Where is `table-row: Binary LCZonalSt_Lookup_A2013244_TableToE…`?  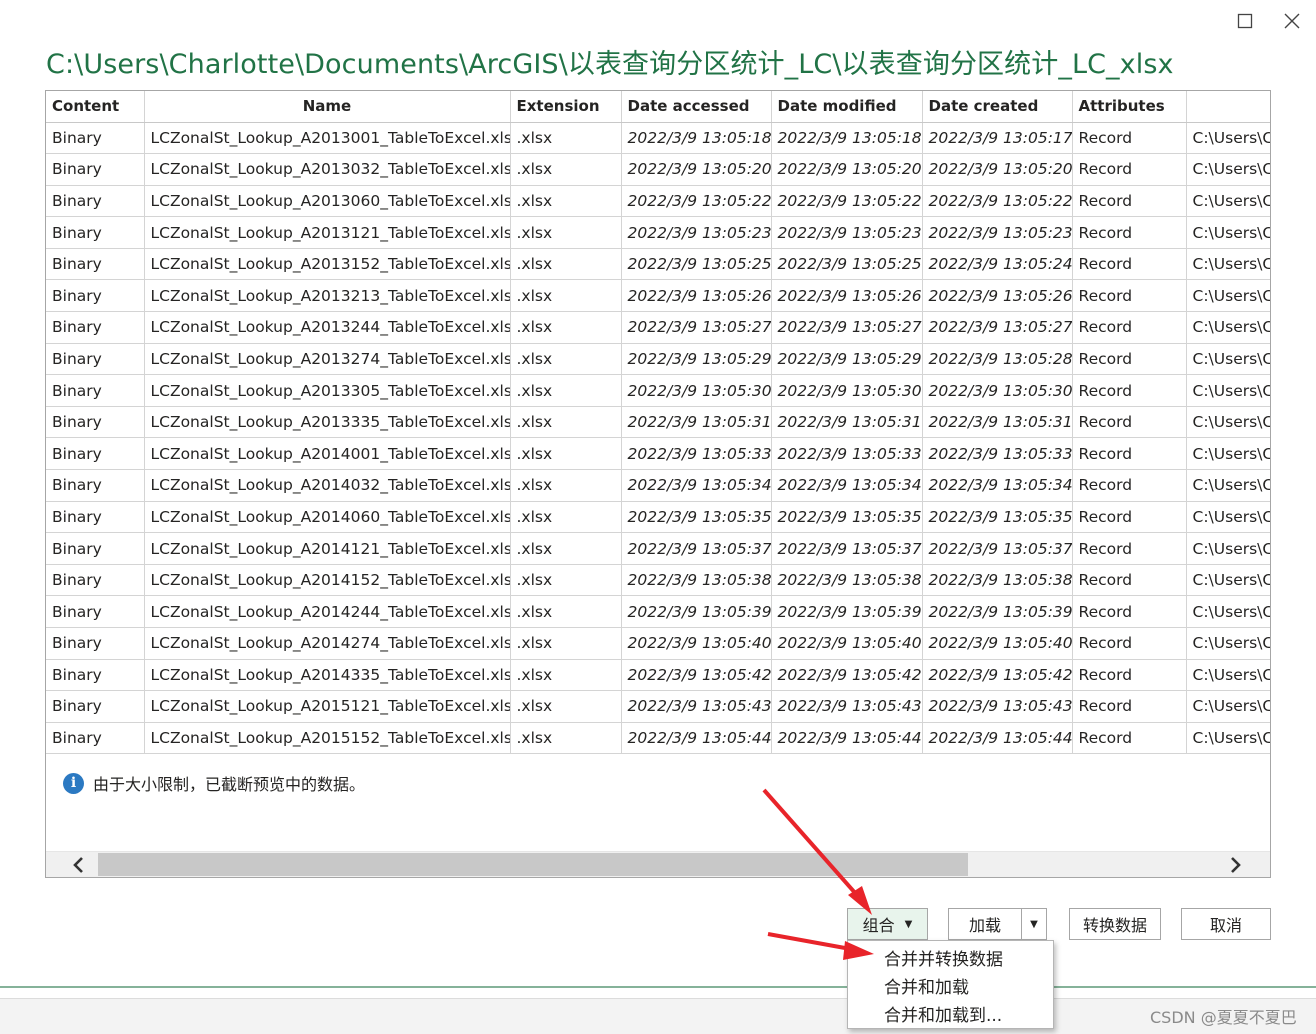 table-row: Binary LCZonalSt_Lookup_A2013244_TableToE… is located at coordinates (658, 327).